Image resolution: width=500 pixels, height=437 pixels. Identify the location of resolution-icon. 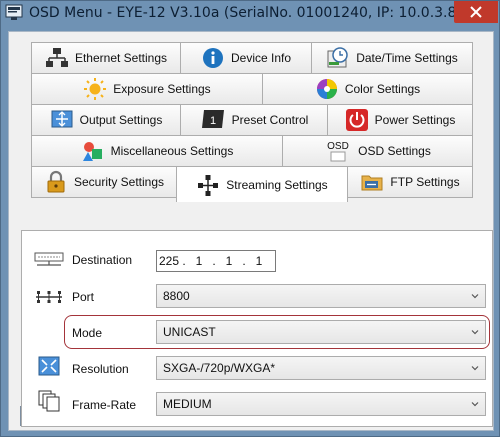
(49, 367).